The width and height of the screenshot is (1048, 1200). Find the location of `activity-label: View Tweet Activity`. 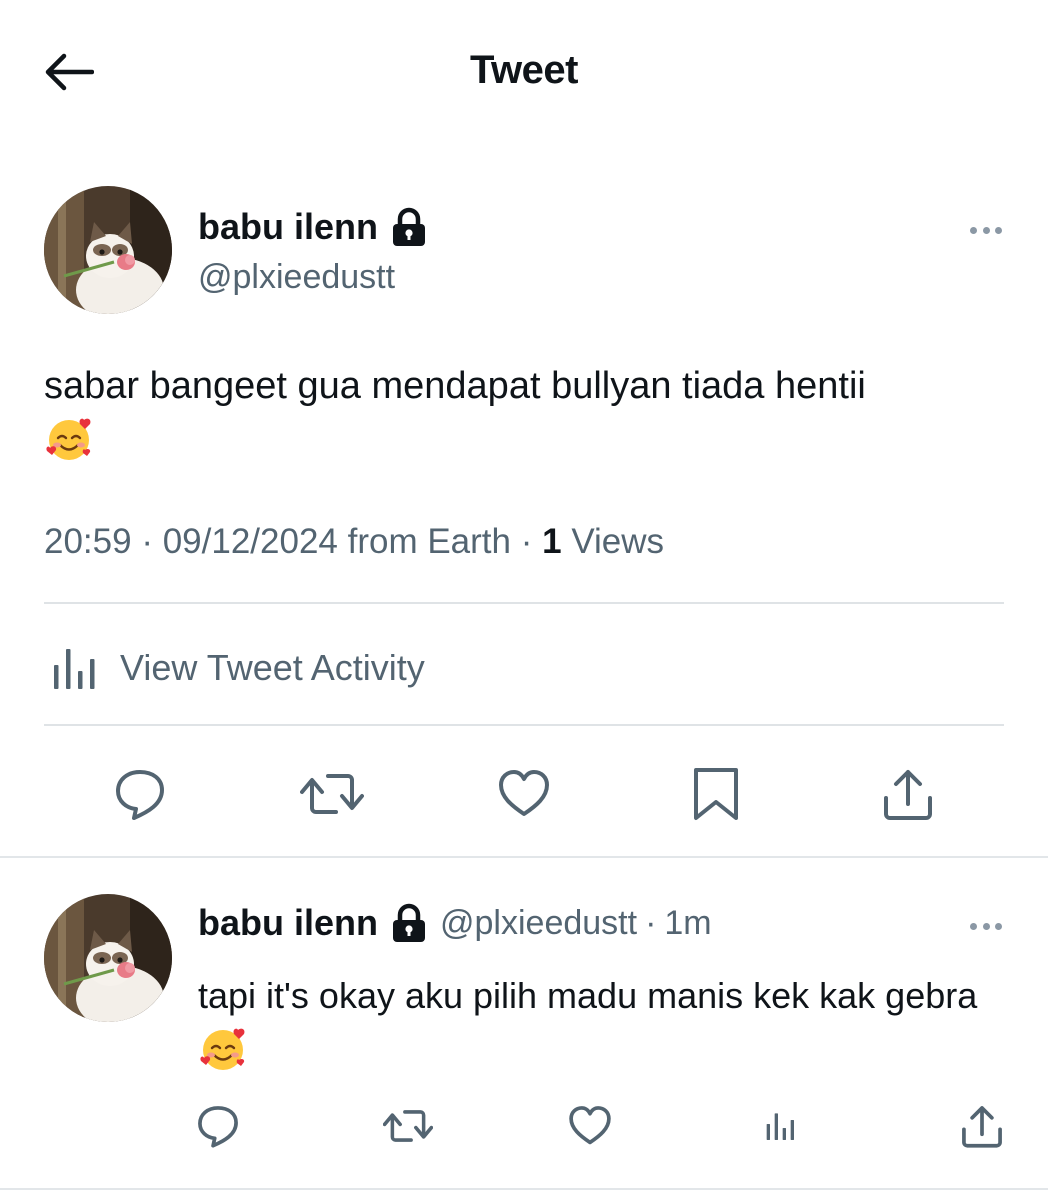

activity-label: View Tweet Activity is located at coordinates (272, 667).